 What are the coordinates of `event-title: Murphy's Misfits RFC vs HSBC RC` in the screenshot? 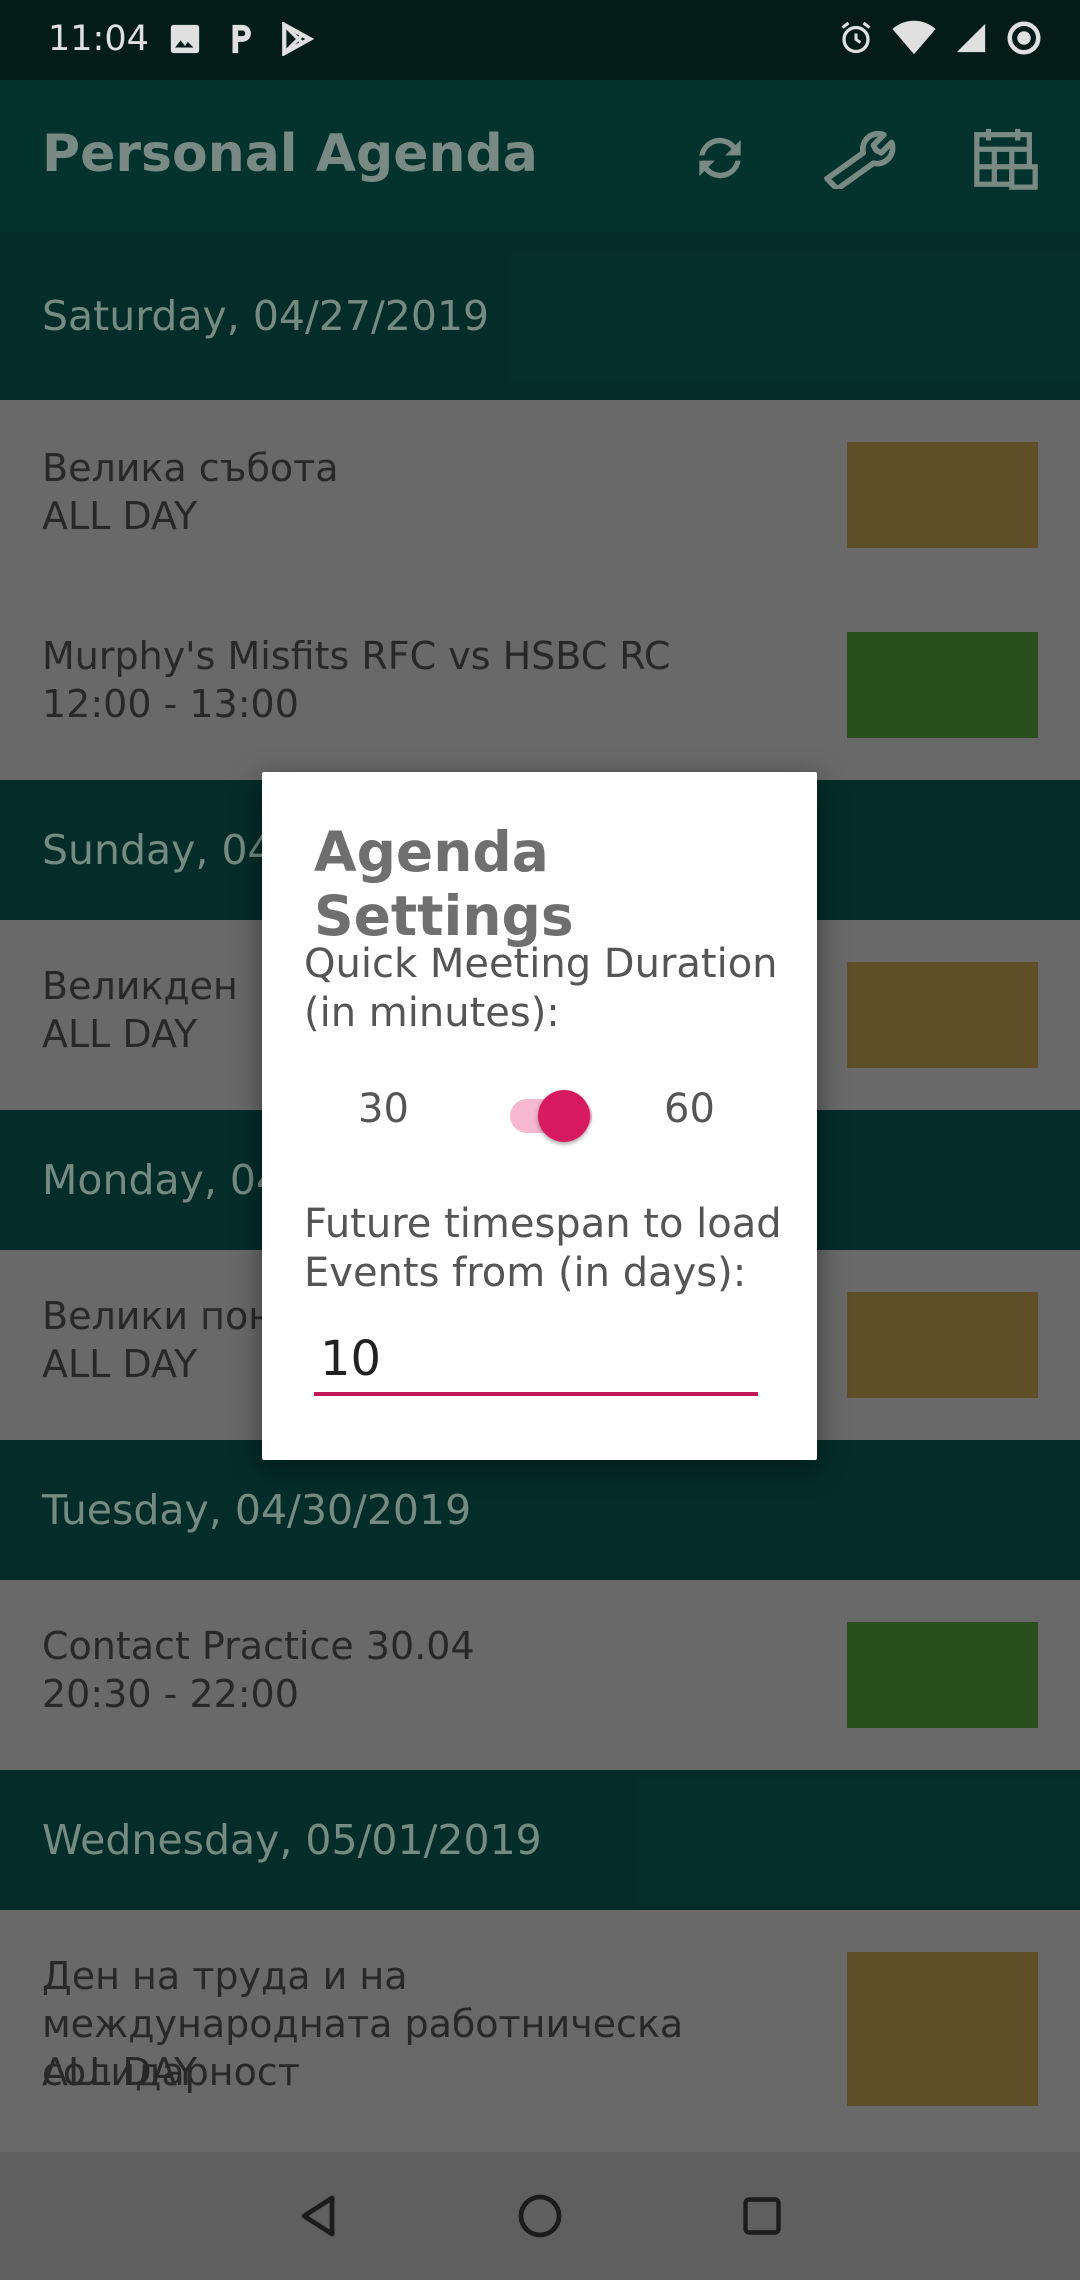 It's located at (356, 656).